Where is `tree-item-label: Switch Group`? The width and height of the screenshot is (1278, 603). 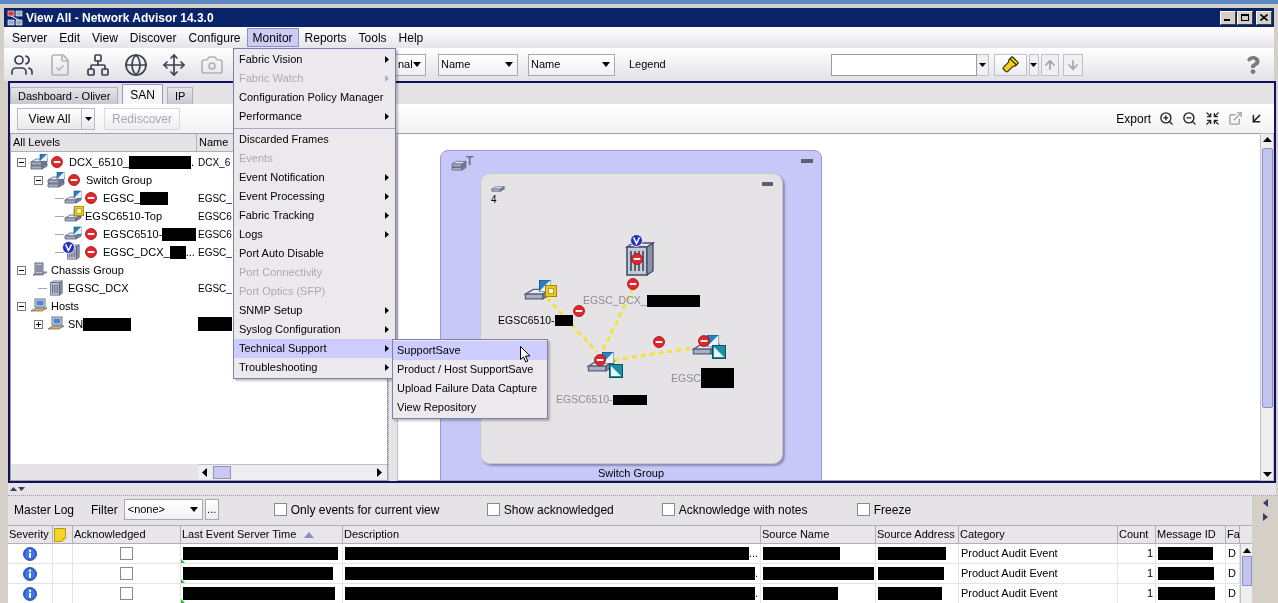
tree-item-label: Switch Group is located at coordinates (119, 180).